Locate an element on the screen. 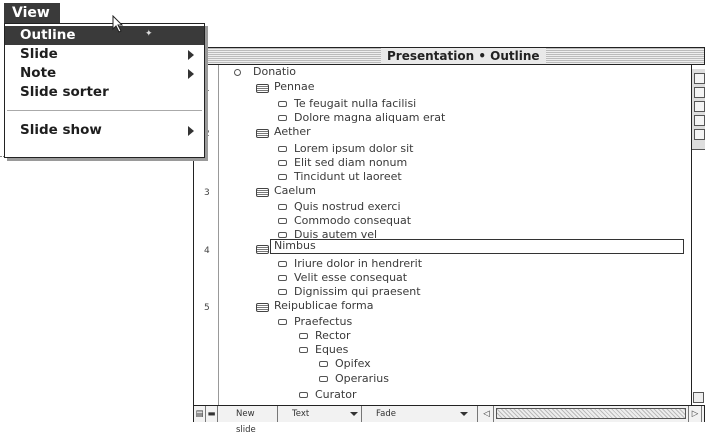  outline-item: Elit sed diam nonum is located at coordinates (350, 163).